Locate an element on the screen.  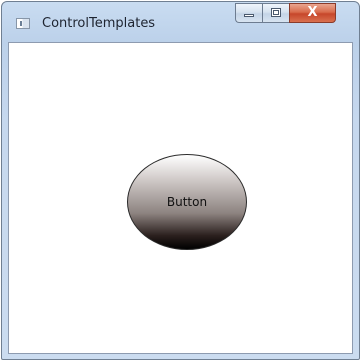
ellipse-button: Button is located at coordinates (187, 202).